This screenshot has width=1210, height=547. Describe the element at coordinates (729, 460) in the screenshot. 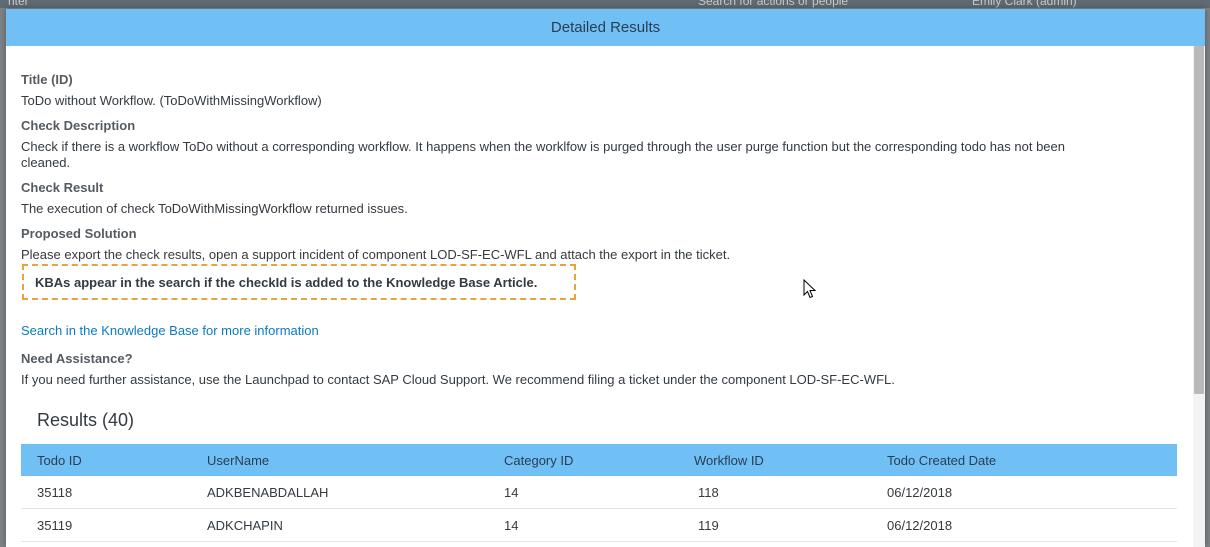

I see `column-header-workflow-id: Workflow ID` at that location.